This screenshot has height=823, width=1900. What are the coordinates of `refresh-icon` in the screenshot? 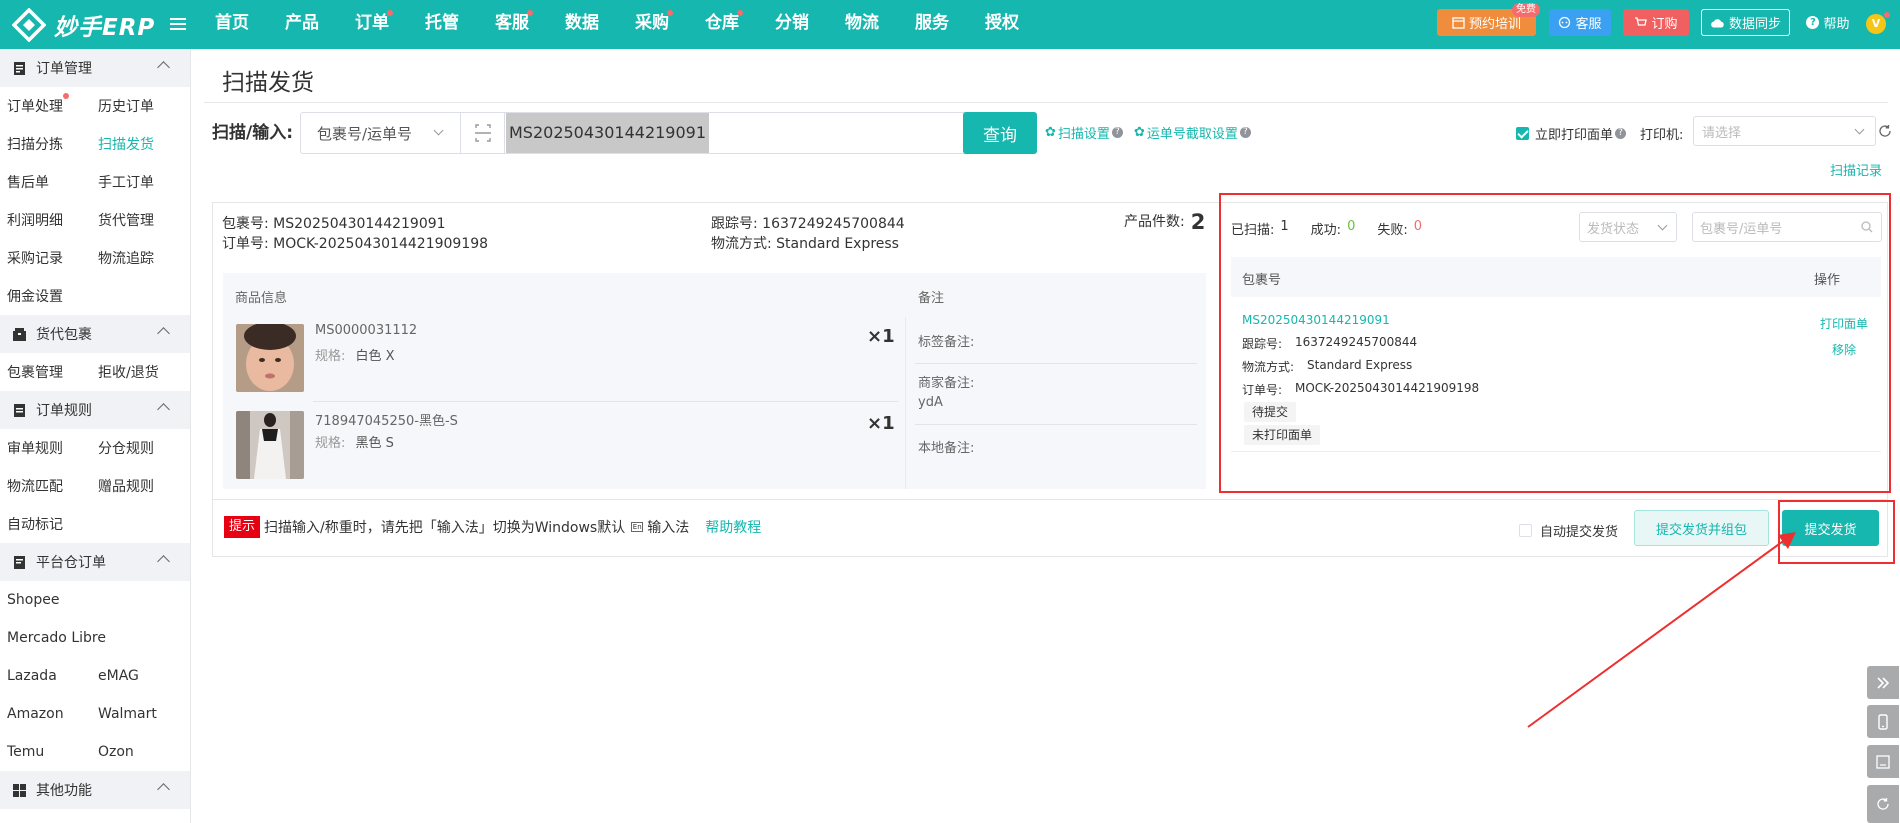 It's located at (1883, 804).